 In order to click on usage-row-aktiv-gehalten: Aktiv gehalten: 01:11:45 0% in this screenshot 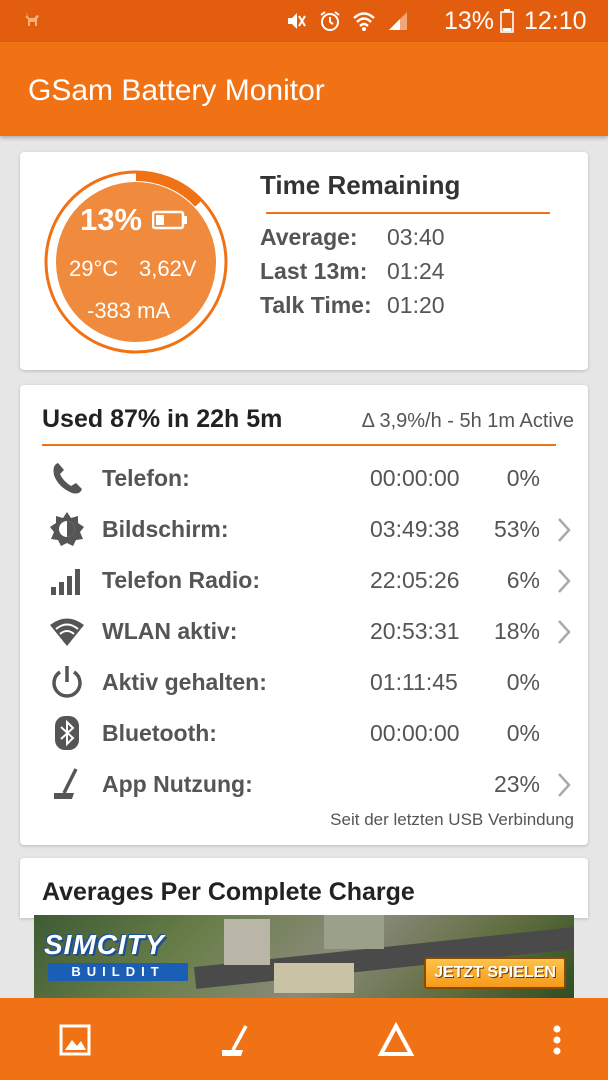, I will do `click(304, 682)`.